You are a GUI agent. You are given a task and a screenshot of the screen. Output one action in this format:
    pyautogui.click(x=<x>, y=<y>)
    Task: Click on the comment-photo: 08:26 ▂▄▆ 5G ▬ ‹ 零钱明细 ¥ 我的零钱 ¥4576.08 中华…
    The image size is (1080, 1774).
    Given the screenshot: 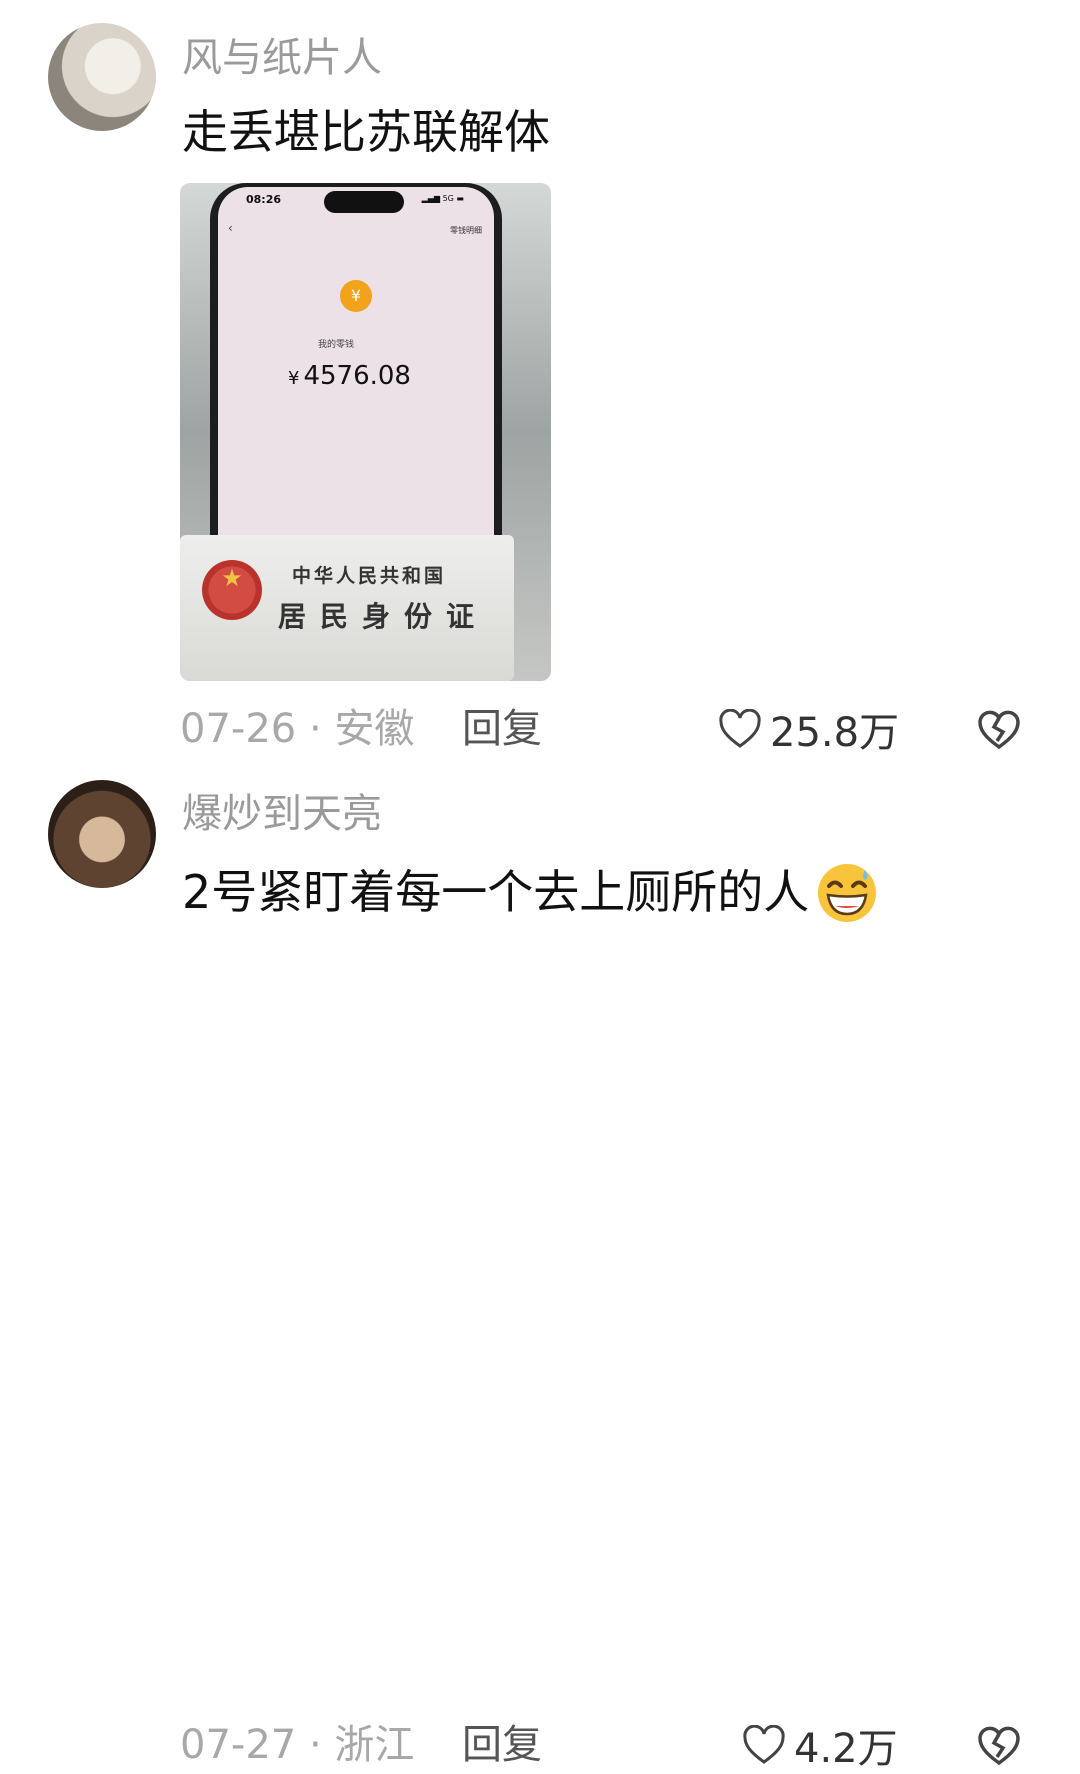 What is the action you would take?
    pyautogui.click(x=365, y=432)
    